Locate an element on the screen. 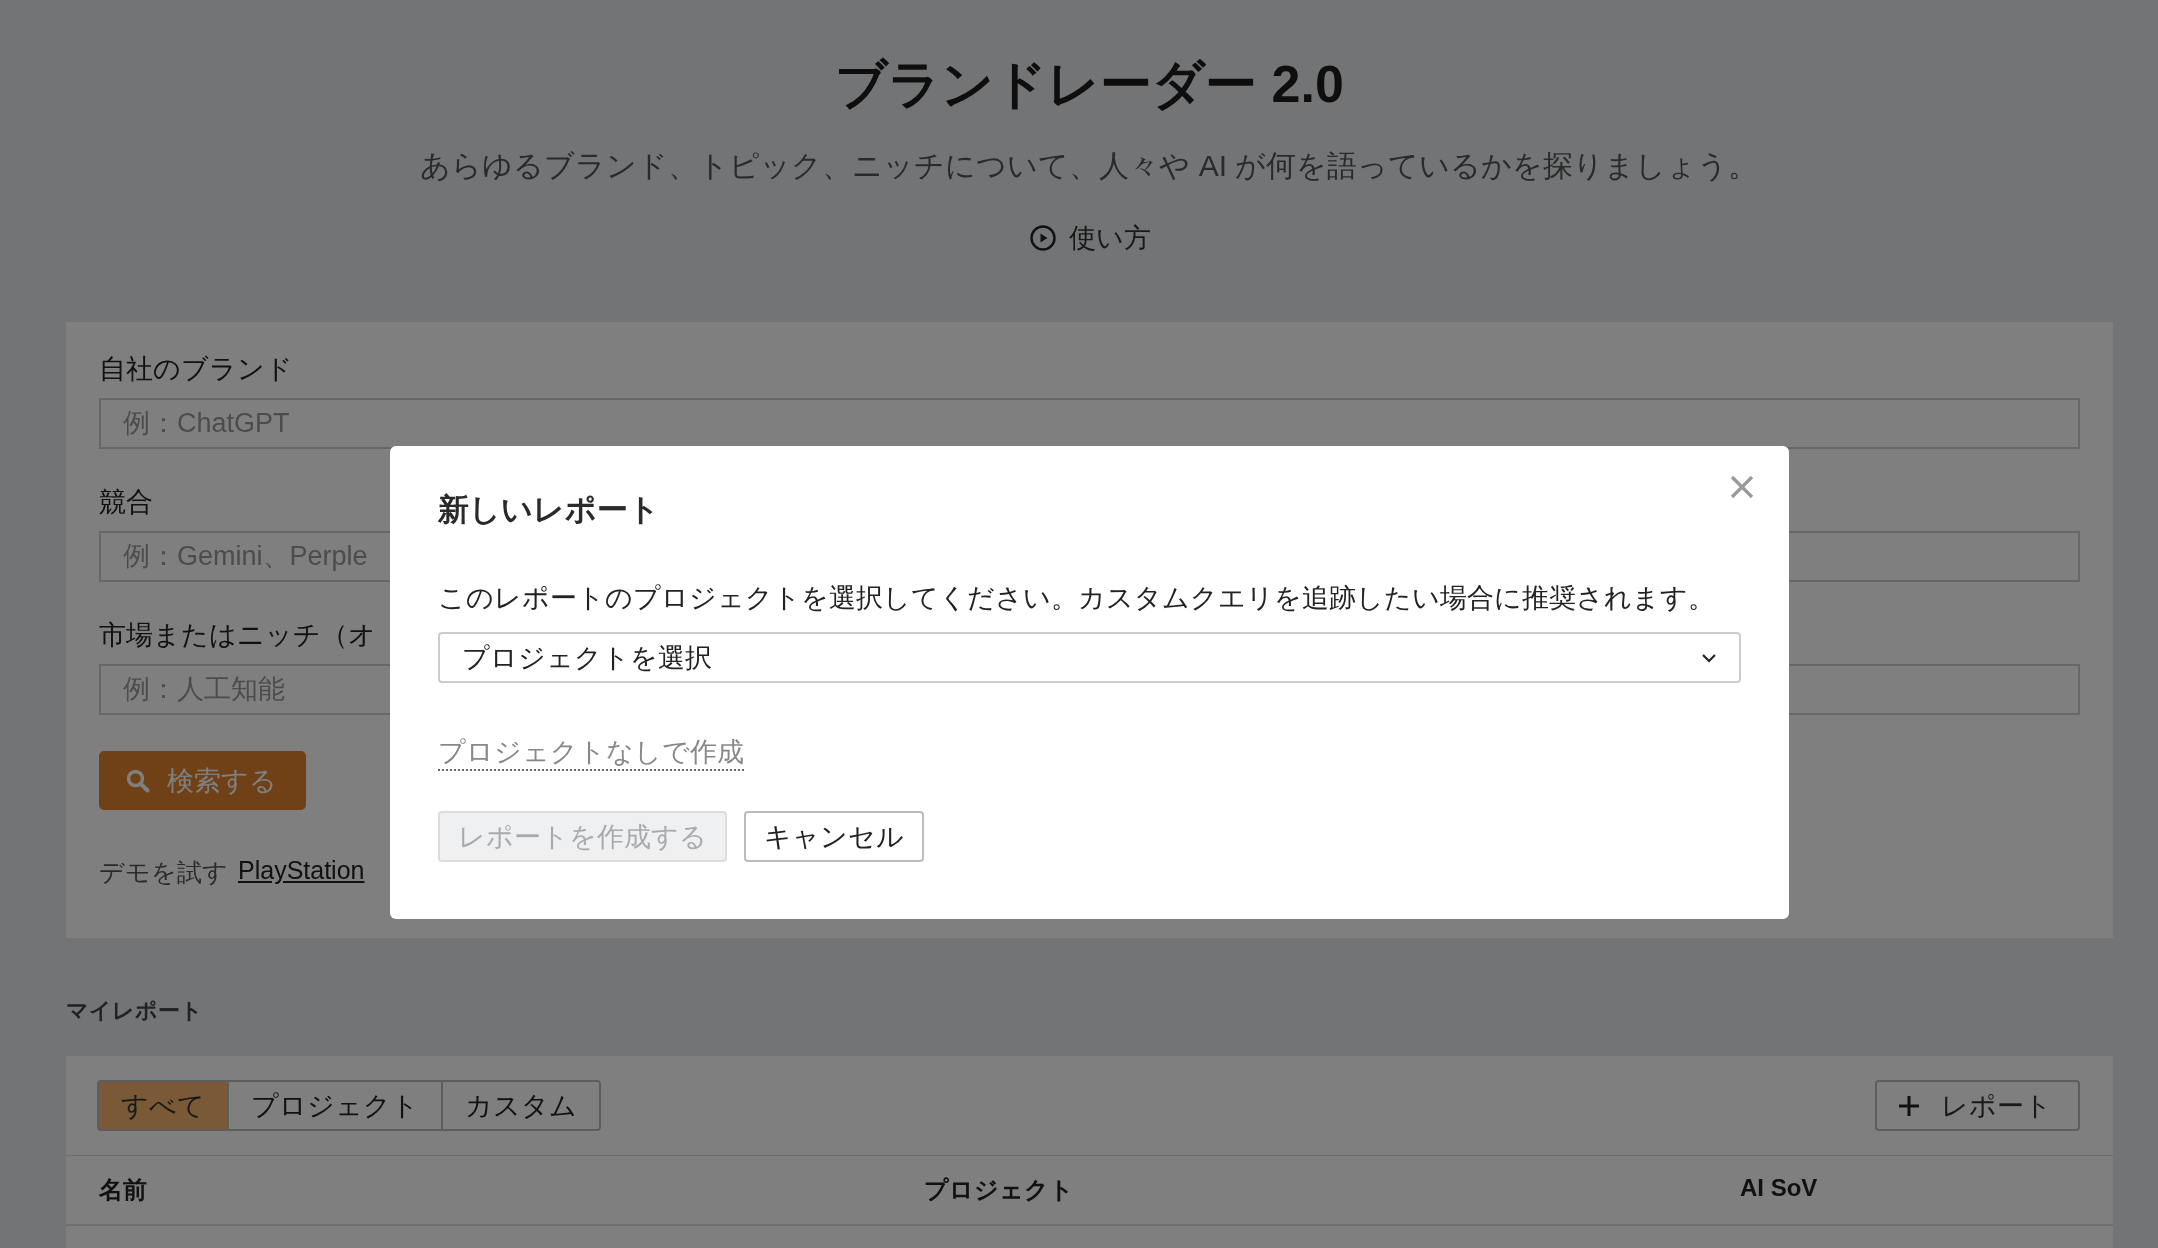 This screenshot has height=1248, width=2158. modal-description: このレポートのプロジェクトを選択してください。カスタムクエリを追跡したい場合に推奨されます。 is located at coordinates (1077, 598).